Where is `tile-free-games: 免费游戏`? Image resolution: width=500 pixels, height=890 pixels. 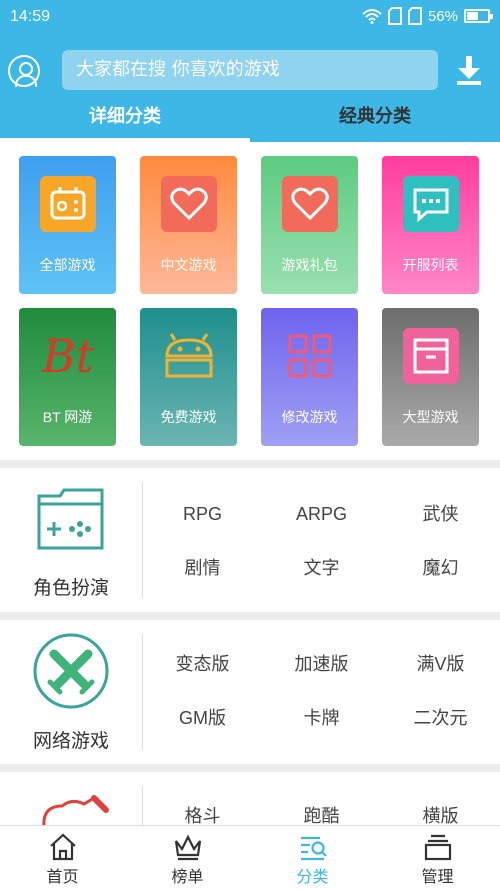 tile-free-games: 免费游戏 is located at coordinates (188, 377).